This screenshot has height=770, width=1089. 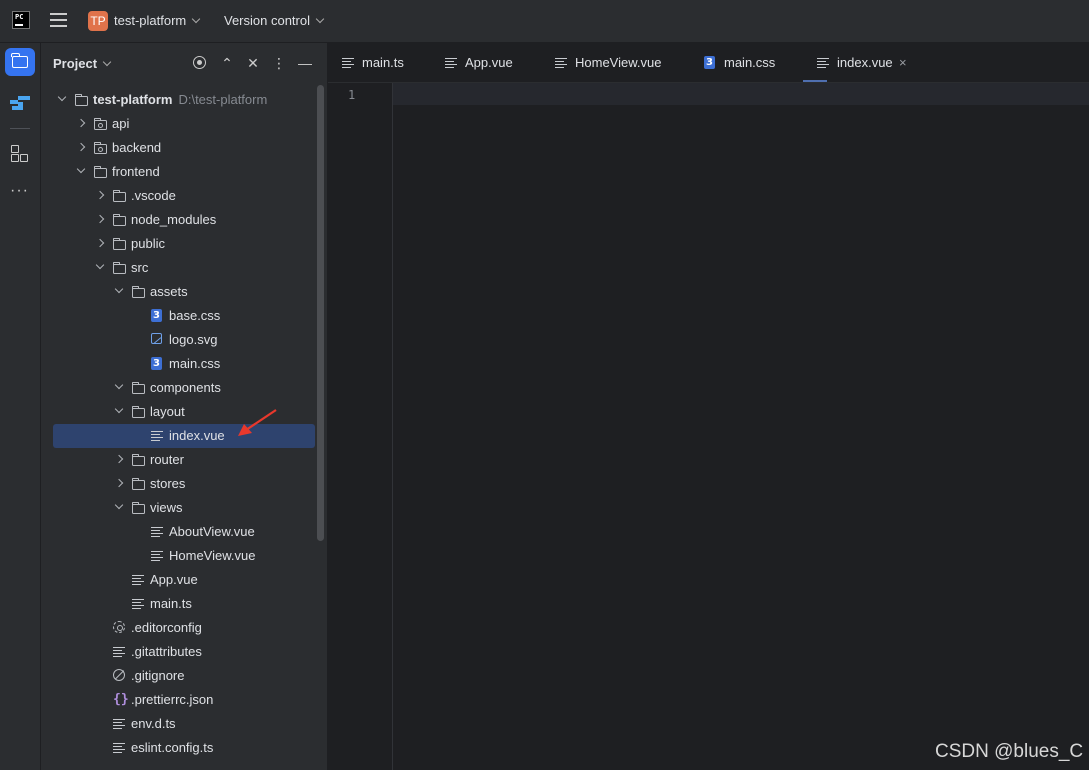 I want to click on project-tool-button, so click(x=20, y=62).